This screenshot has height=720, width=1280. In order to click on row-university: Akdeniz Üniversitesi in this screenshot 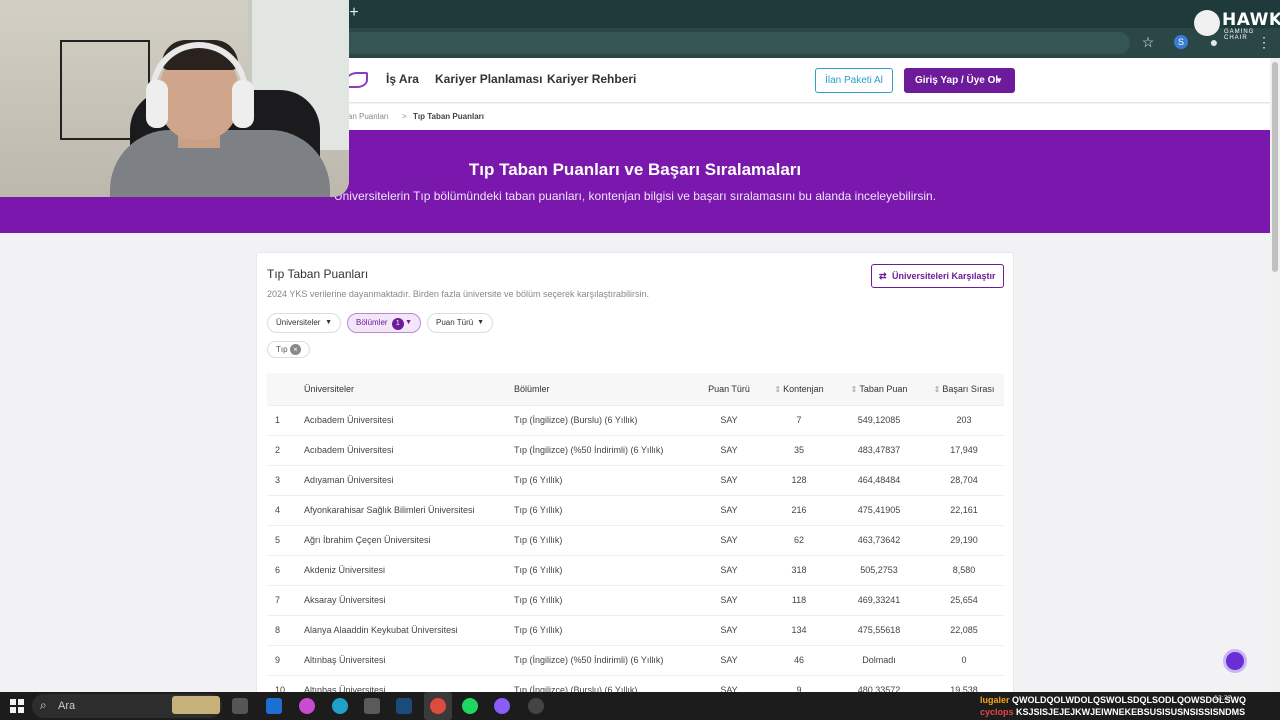, I will do `click(409, 569)`.